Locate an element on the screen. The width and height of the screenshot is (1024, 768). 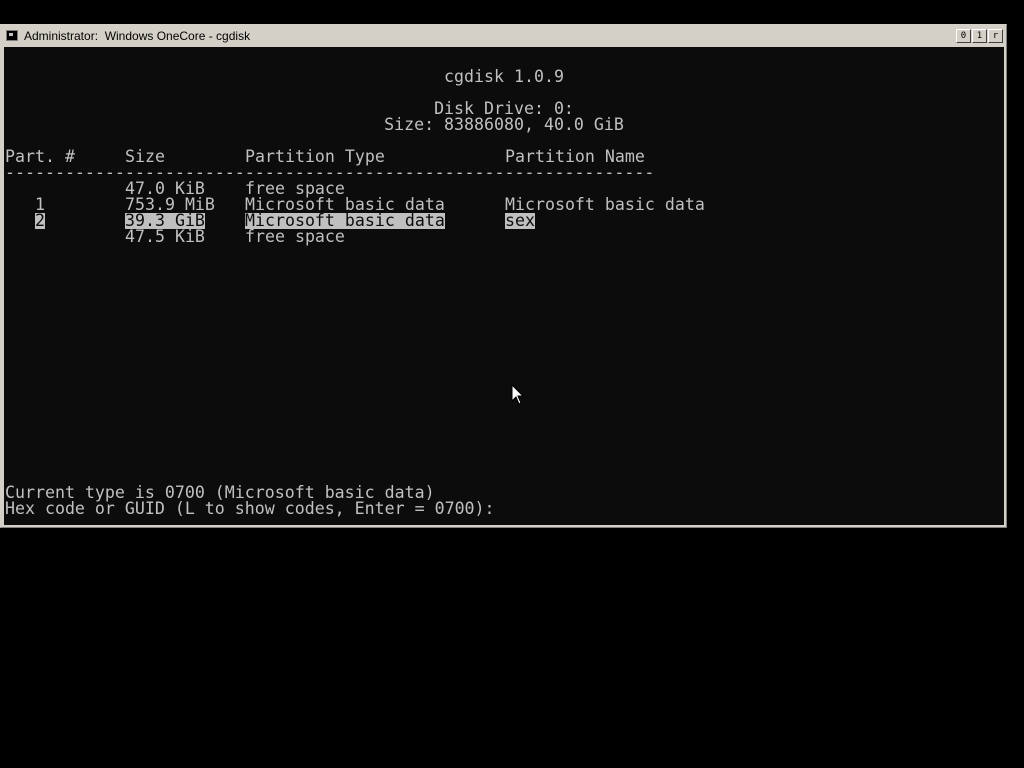
minimize-button: 0 is located at coordinates (963, 36).